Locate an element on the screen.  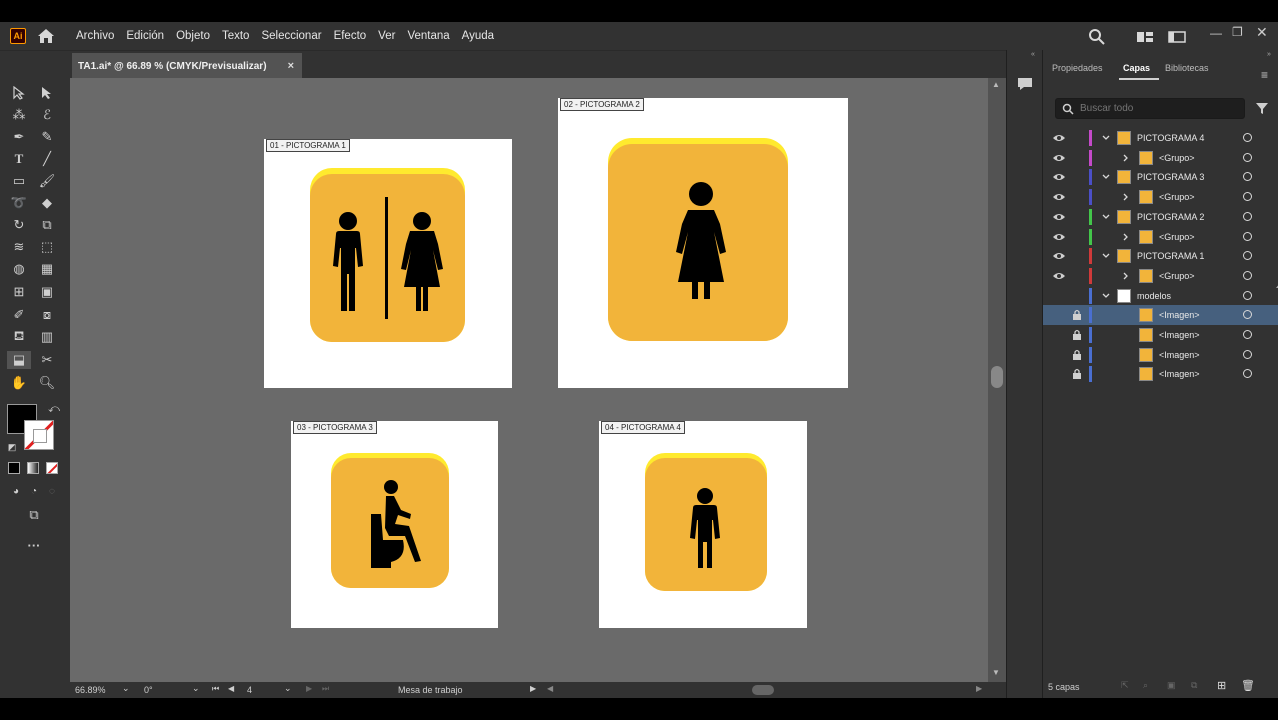
first-artboard-icon: ⏮ is located at coordinates (215, 689).